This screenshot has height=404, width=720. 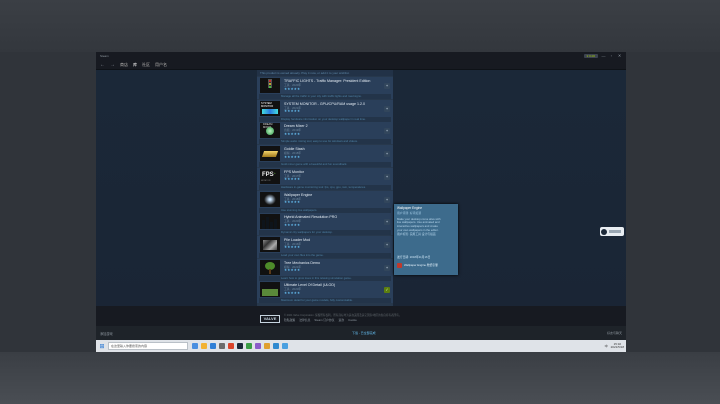 I want to click on friends-chat-button: 好友与聊天, so click(x=614, y=333).